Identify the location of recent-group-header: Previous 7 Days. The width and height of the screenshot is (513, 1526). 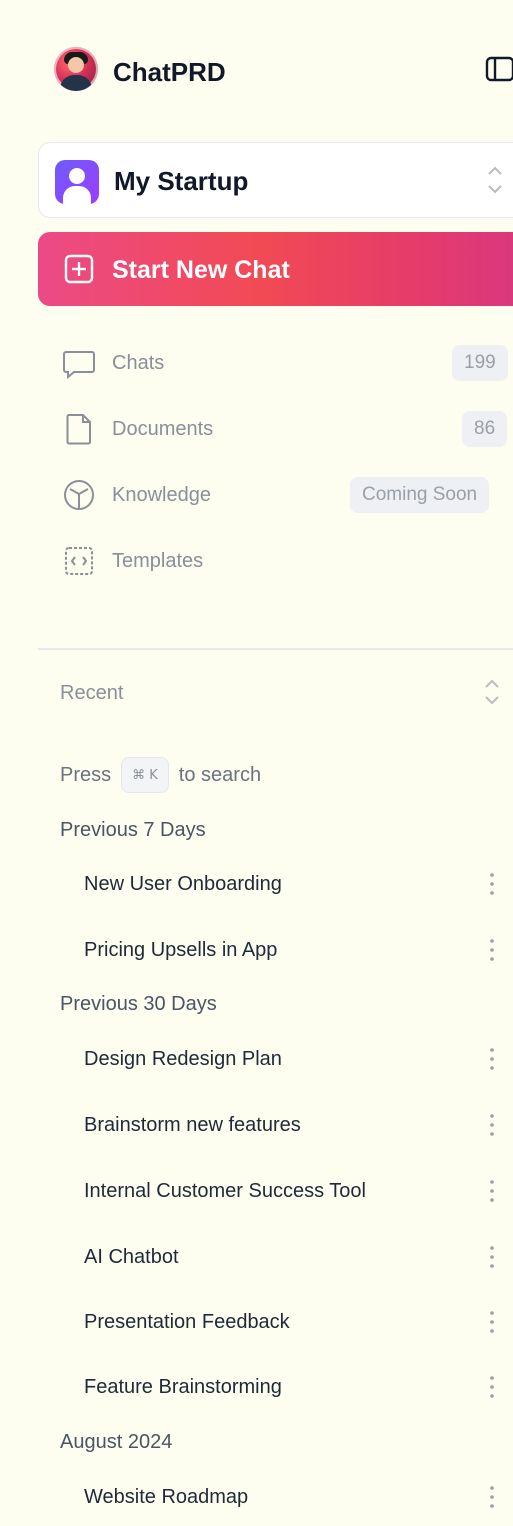
(133, 829).